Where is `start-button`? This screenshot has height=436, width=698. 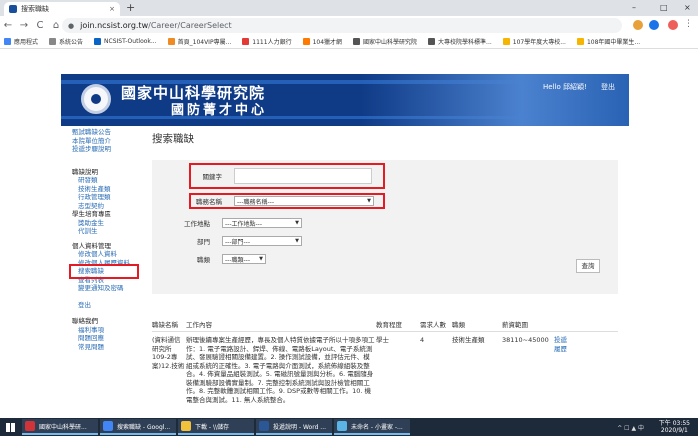
start-button is located at coordinates (10, 427).